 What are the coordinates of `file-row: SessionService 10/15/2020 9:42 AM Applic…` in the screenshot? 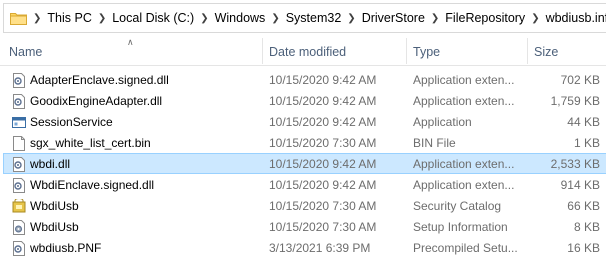 It's located at (304, 121).